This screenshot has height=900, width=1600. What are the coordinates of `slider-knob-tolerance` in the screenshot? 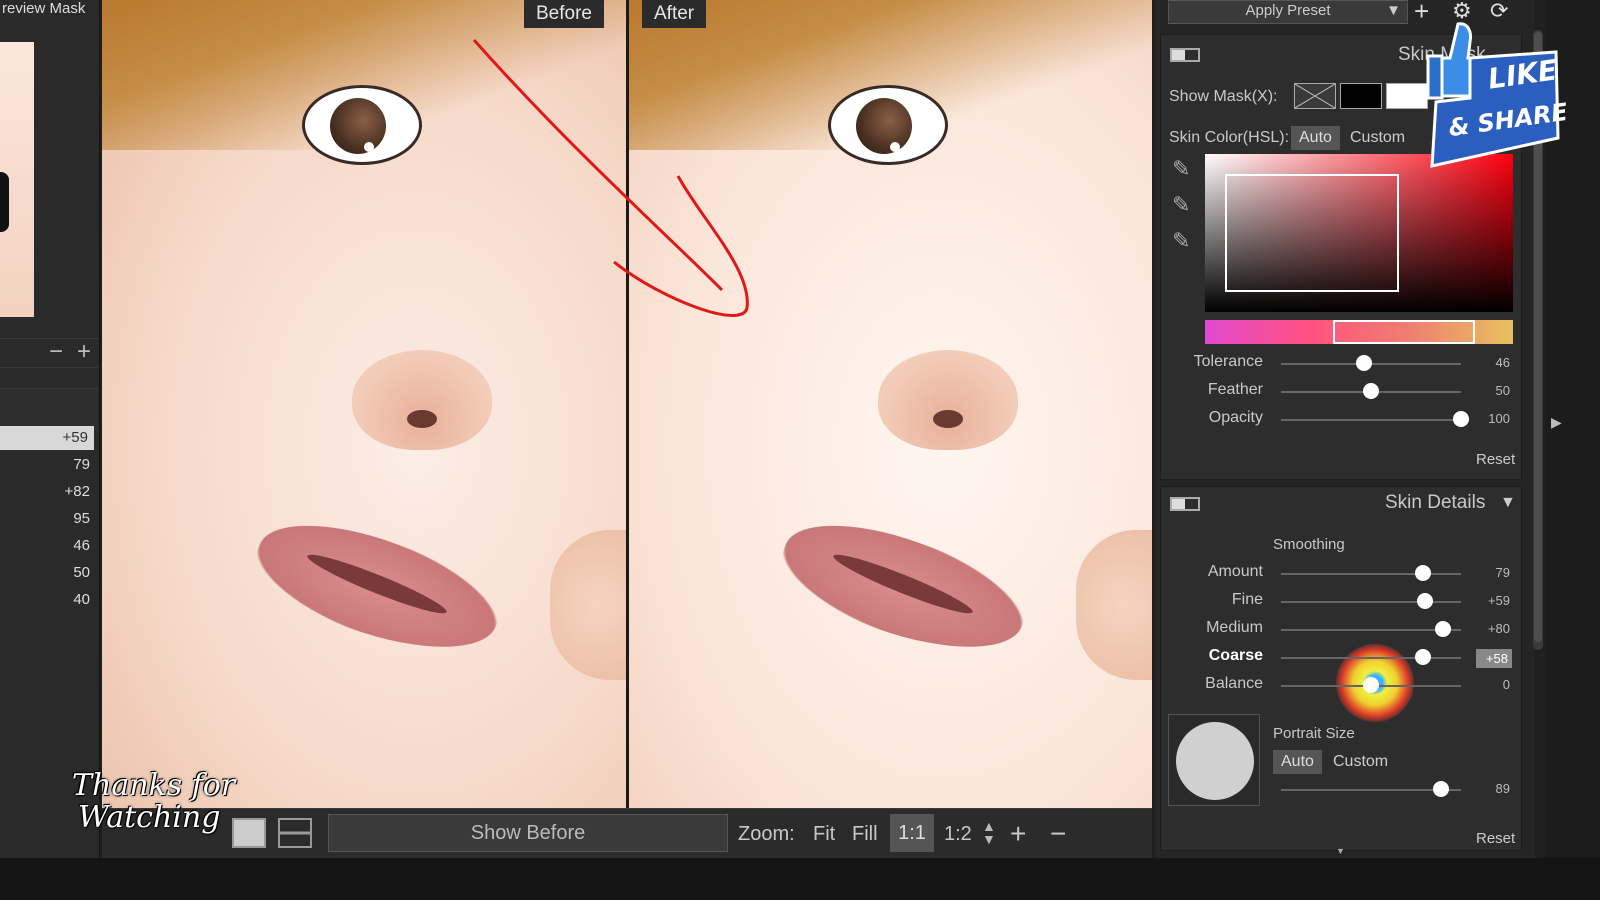 It's located at (1363, 363).